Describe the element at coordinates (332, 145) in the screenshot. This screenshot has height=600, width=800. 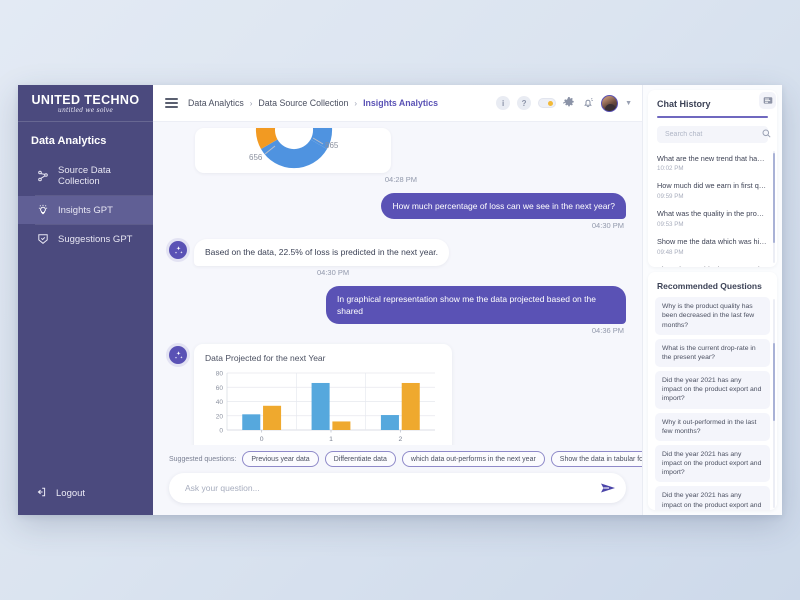
I see `donut-label-right: 865` at that location.